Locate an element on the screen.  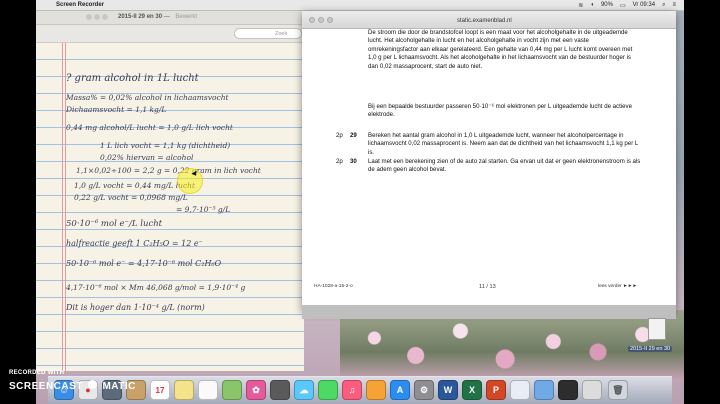
app-store-icon: A is located at coordinates (400, 390).